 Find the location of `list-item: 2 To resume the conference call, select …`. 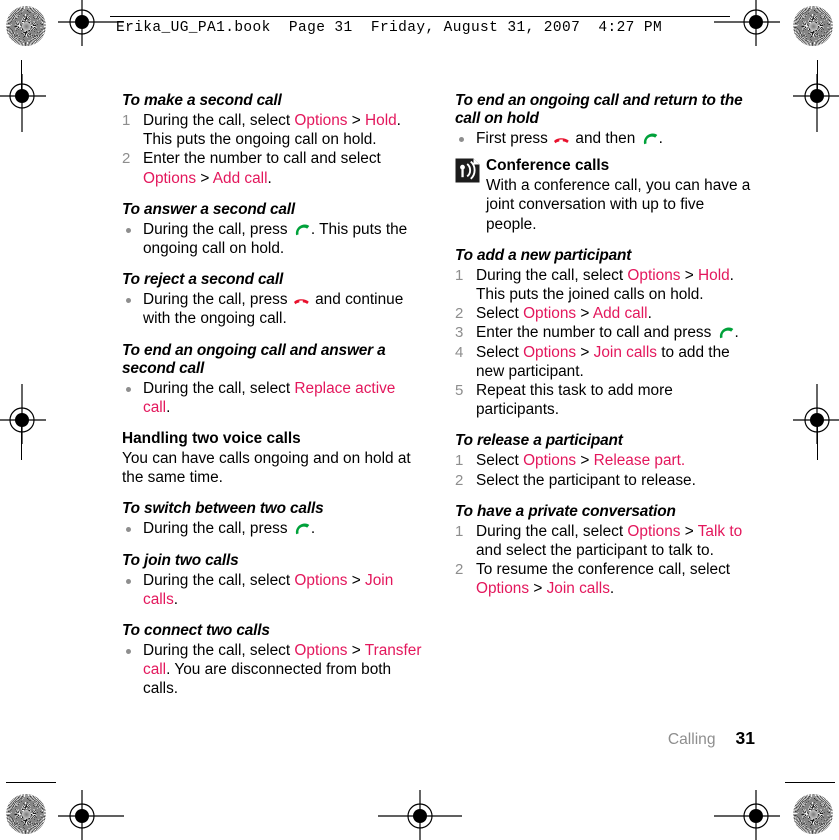

list-item: 2 To resume the conference call, select … is located at coordinates (605, 579).